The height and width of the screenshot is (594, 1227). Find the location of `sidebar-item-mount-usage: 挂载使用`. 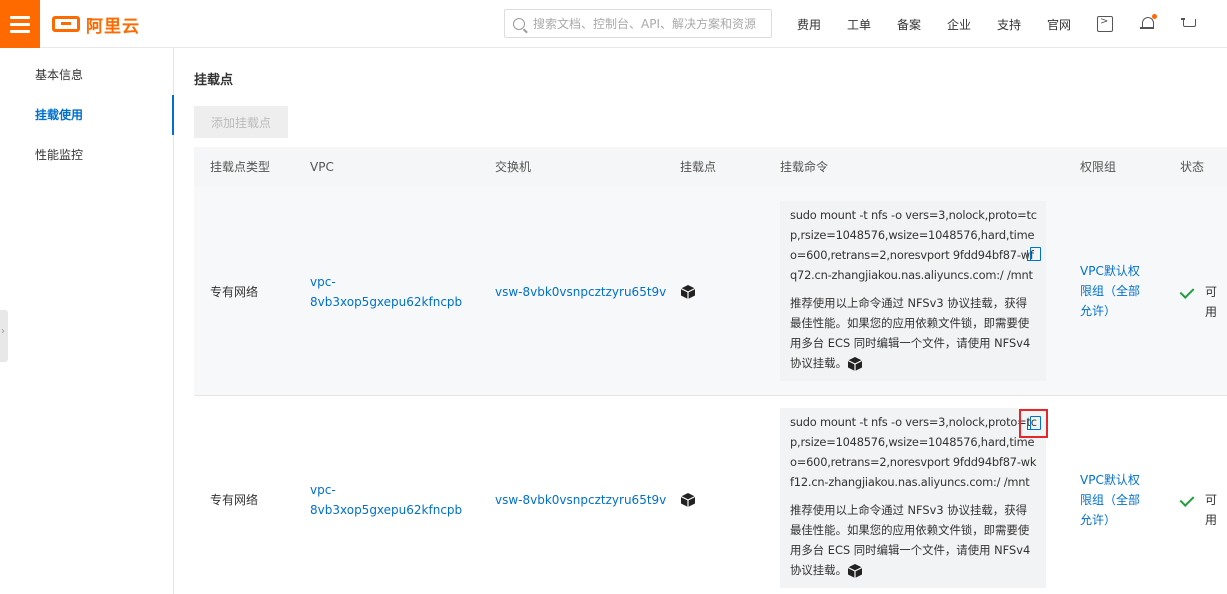

sidebar-item-mount-usage: 挂载使用 is located at coordinates (87, 115).